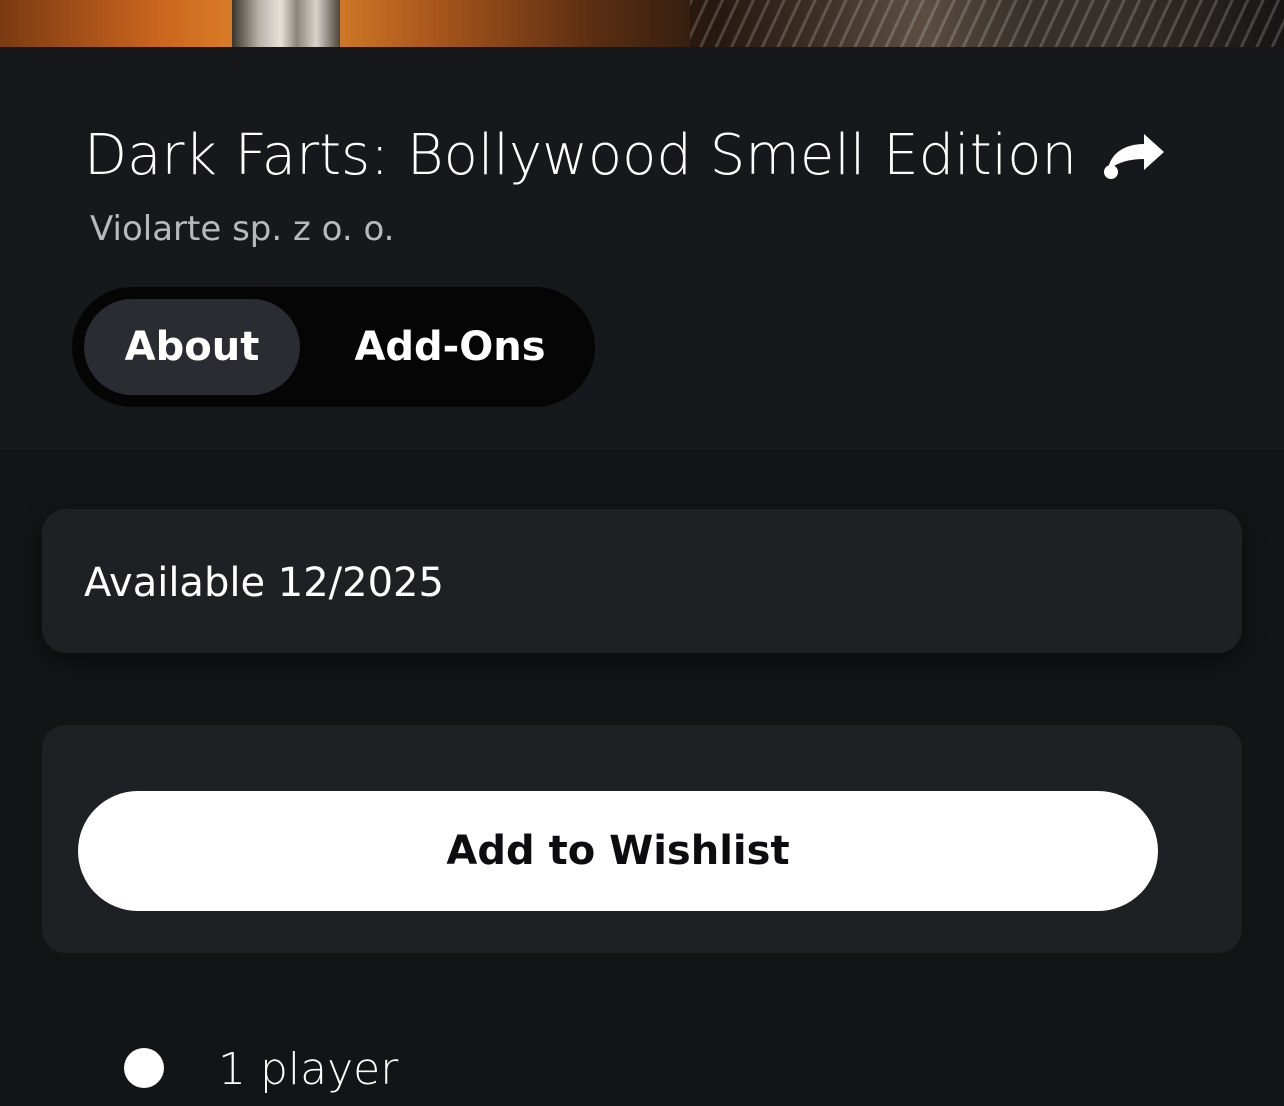 Image resolution: width=1284 pixels, height=1106 pixels. What do you see at coordinates (422, 1075) in the screenshot?
I see `feature-item-players: 1 player` at bounding box center [422, 1075].